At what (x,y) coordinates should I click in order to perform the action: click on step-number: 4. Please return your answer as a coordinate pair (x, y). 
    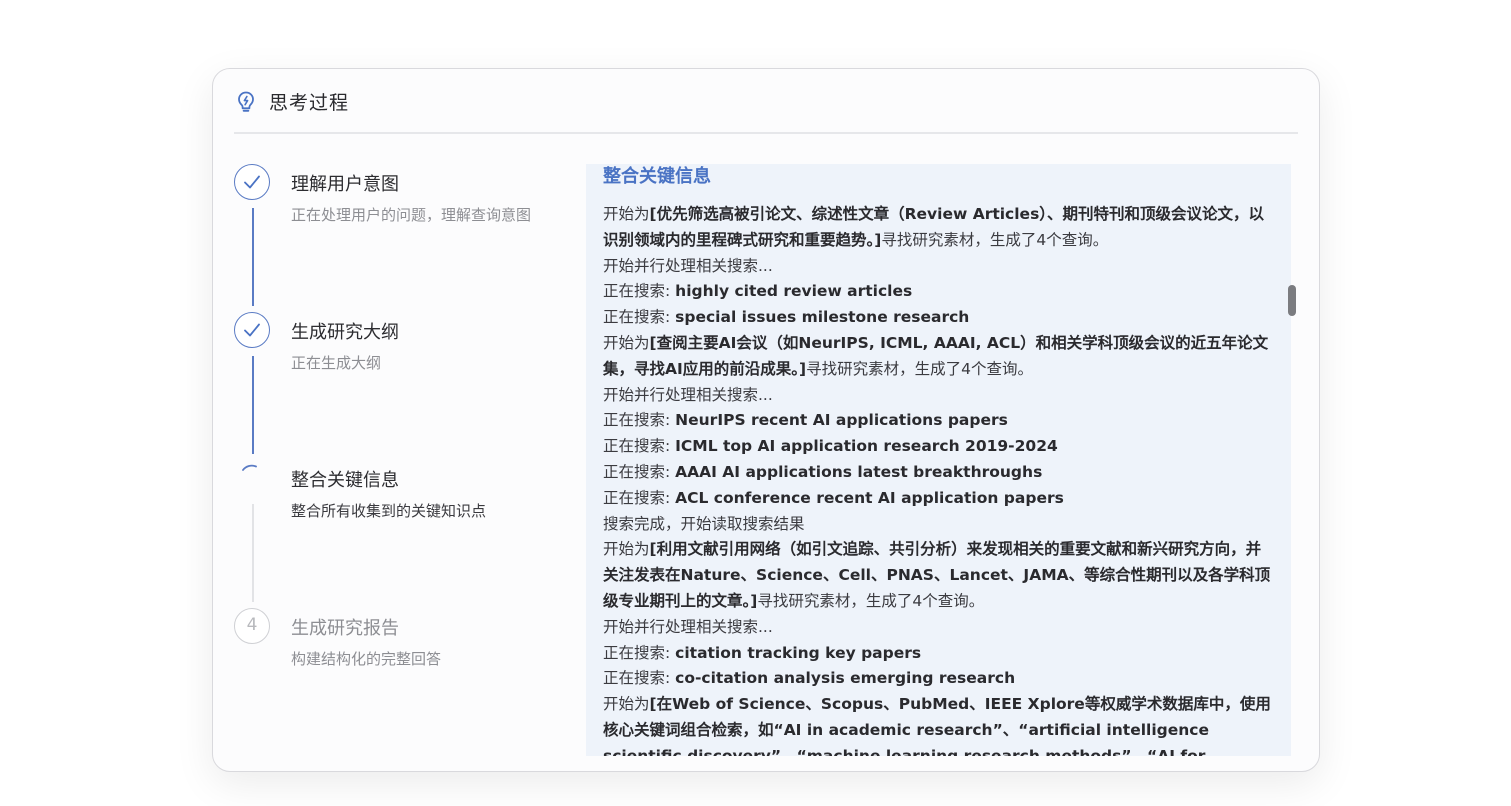
    Looking at the image, I should click on (252, 626).